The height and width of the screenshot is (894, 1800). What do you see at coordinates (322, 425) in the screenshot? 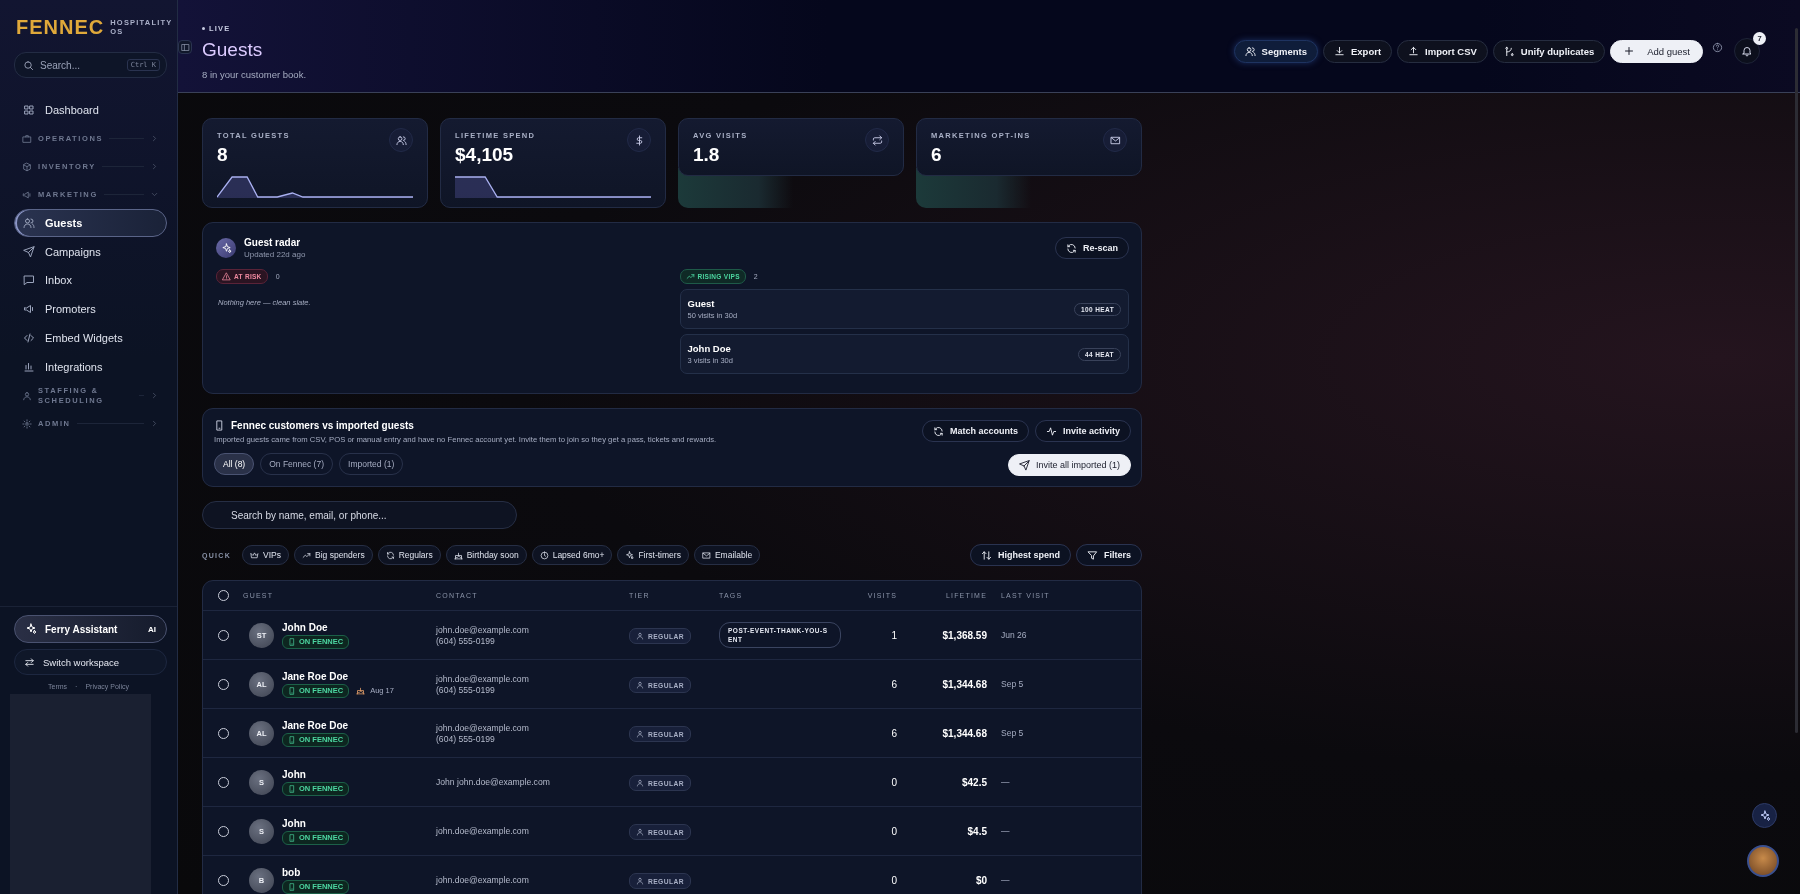
I see `card-title: Fennec customers vs imported guests` at bounding box center [322, 425].